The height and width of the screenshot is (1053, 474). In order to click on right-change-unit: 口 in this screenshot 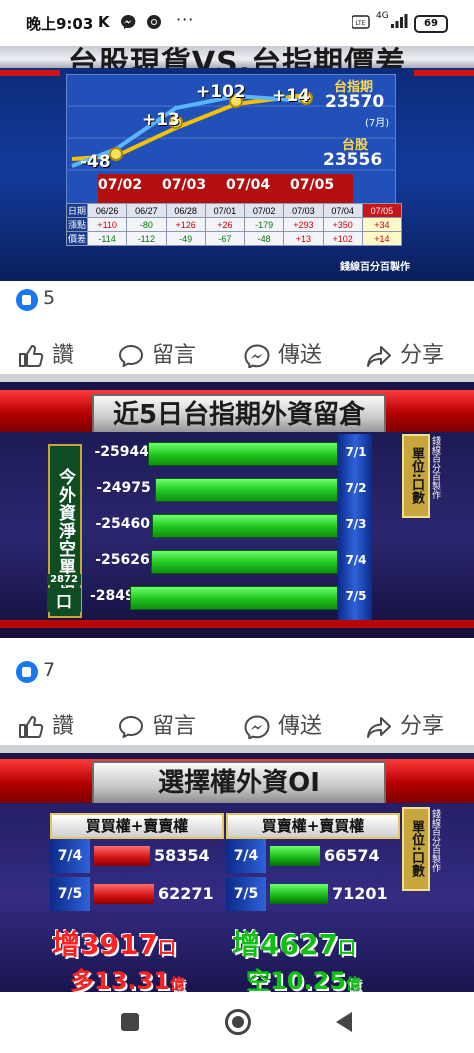, I will do `click(346, 948)`.